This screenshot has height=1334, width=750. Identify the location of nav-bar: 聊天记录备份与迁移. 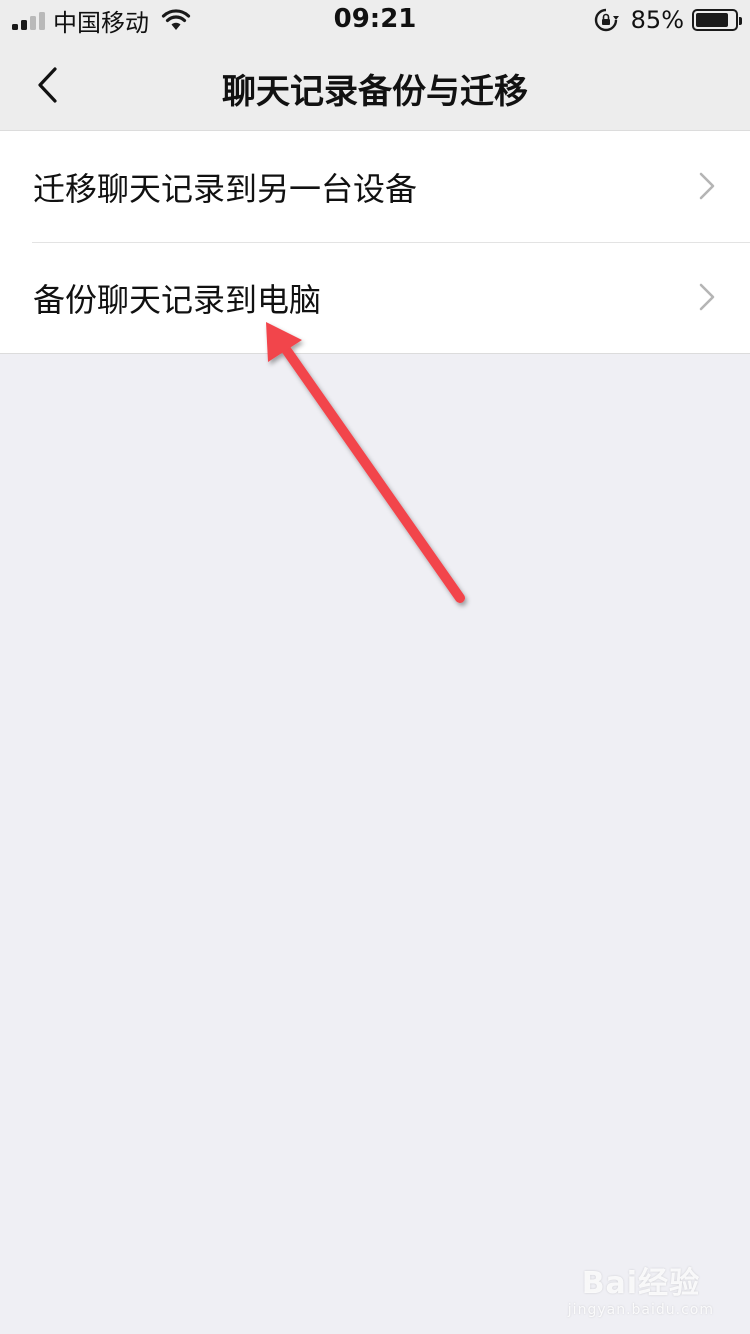
(375, 85).